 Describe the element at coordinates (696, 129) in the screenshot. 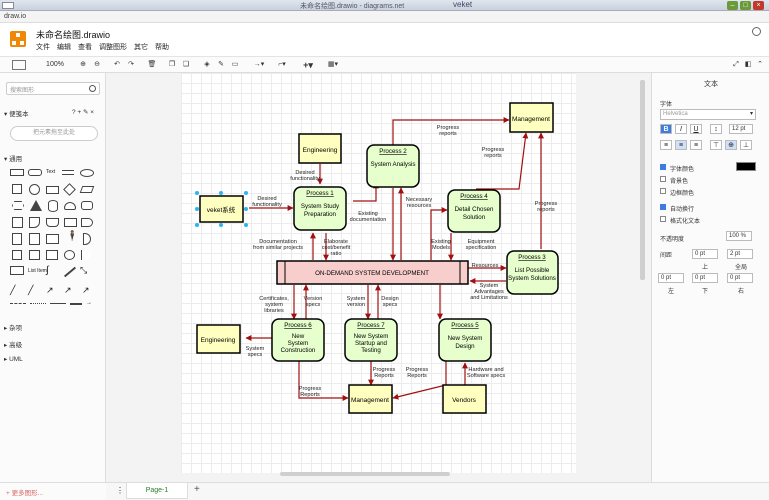

I see `underline-button: U` at that location.